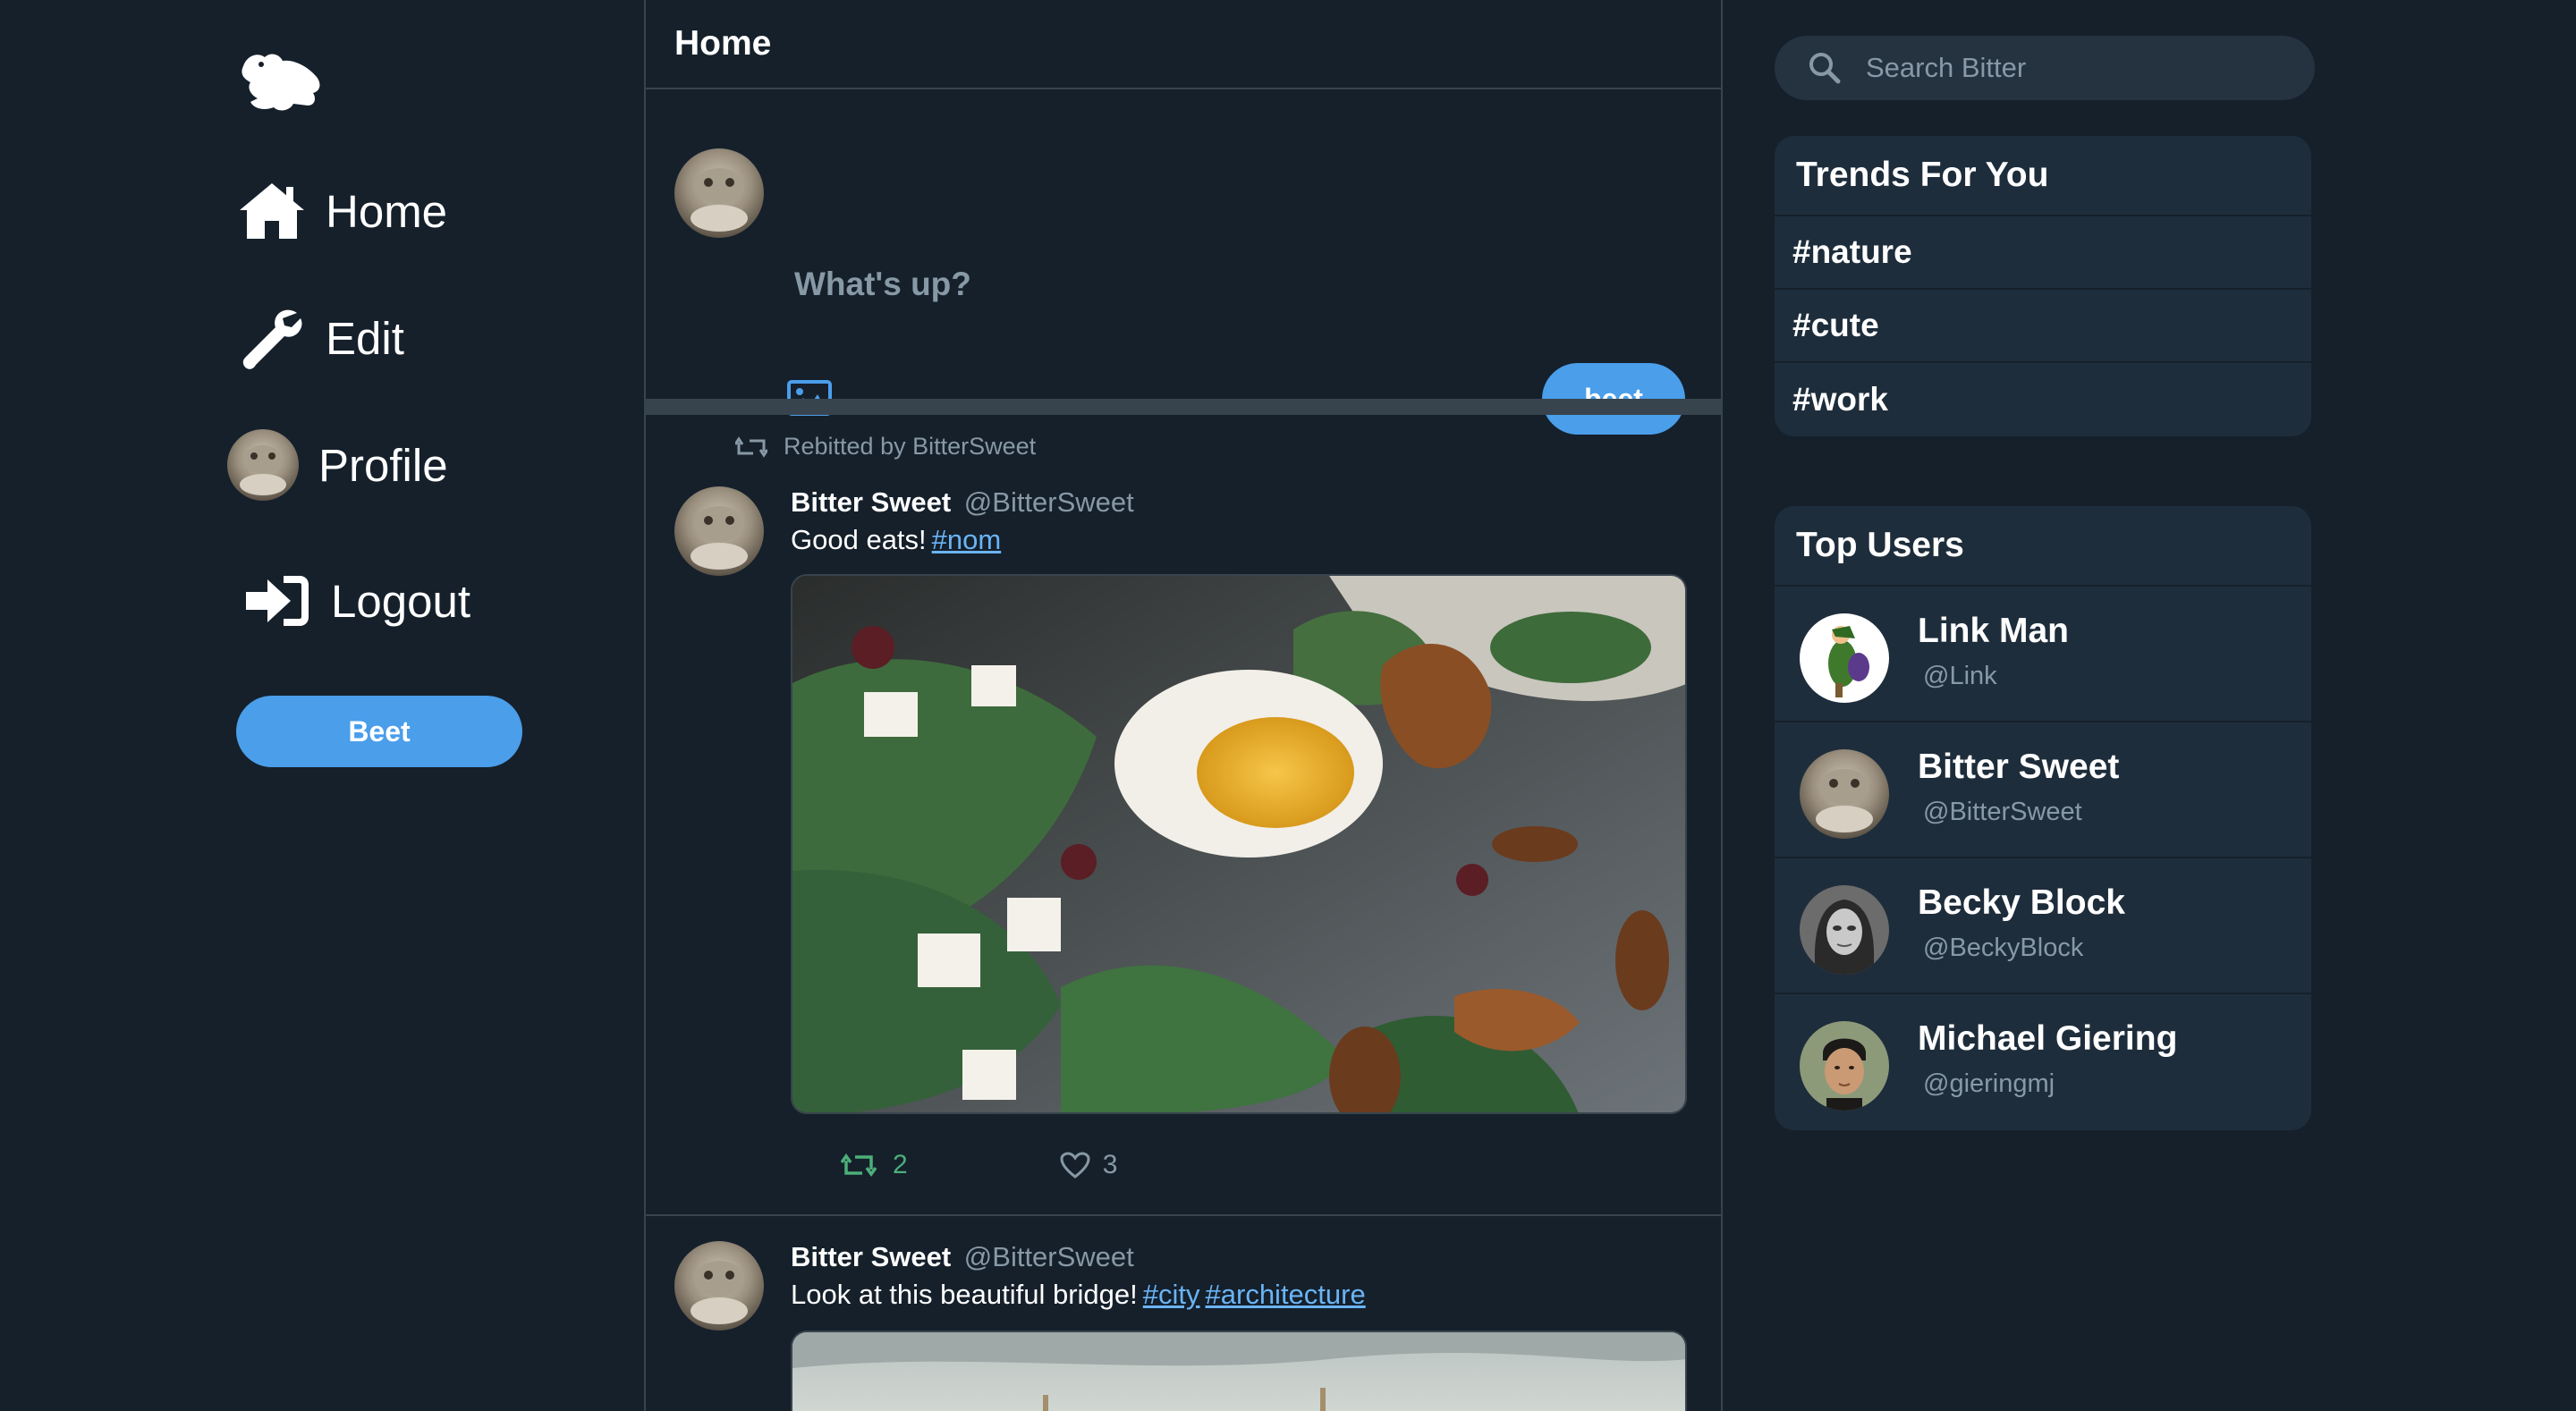 The width and height of the screenshot is (2576, 1411). What do you see at coordinates (2048, 1038) in the screenshot?
I see `user-name: Michael Giering` at bounding box center [2048, 1038].